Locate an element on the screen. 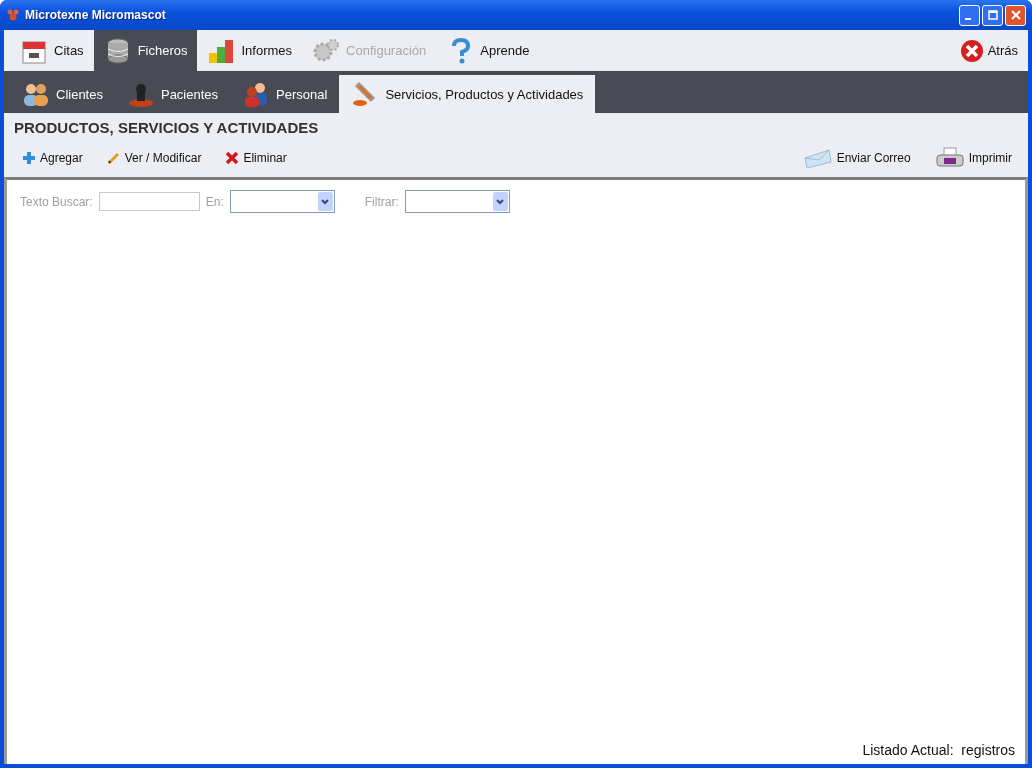 The image size is (1032, 768). maximize-button is located at coordinates (992, 15).